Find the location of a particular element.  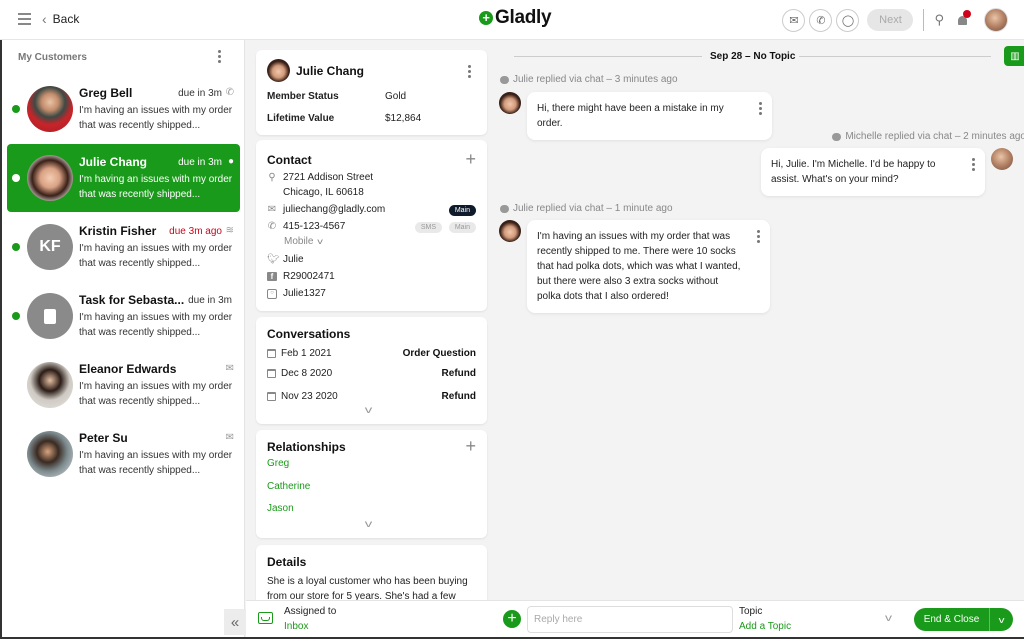

relationship-link: Jason is located at coordinates (280, 508).